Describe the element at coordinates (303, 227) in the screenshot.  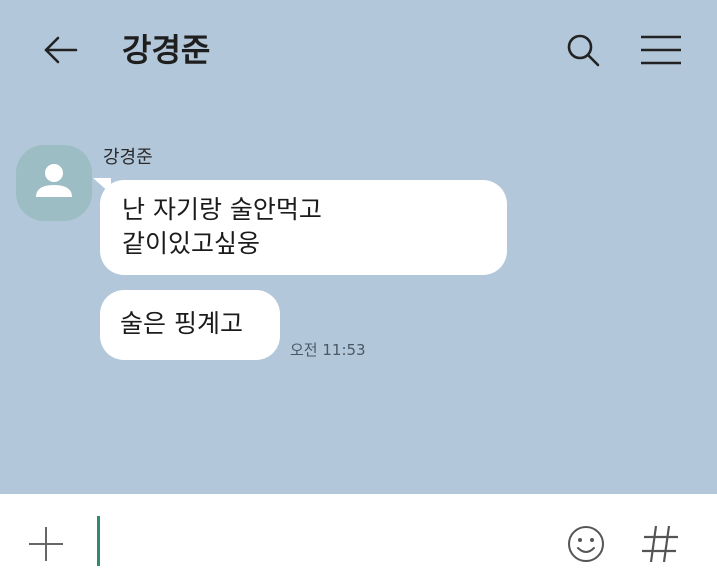
I see `message-bubble: 난 자기랑 술안먹고 같이있고싶웅` at that location.